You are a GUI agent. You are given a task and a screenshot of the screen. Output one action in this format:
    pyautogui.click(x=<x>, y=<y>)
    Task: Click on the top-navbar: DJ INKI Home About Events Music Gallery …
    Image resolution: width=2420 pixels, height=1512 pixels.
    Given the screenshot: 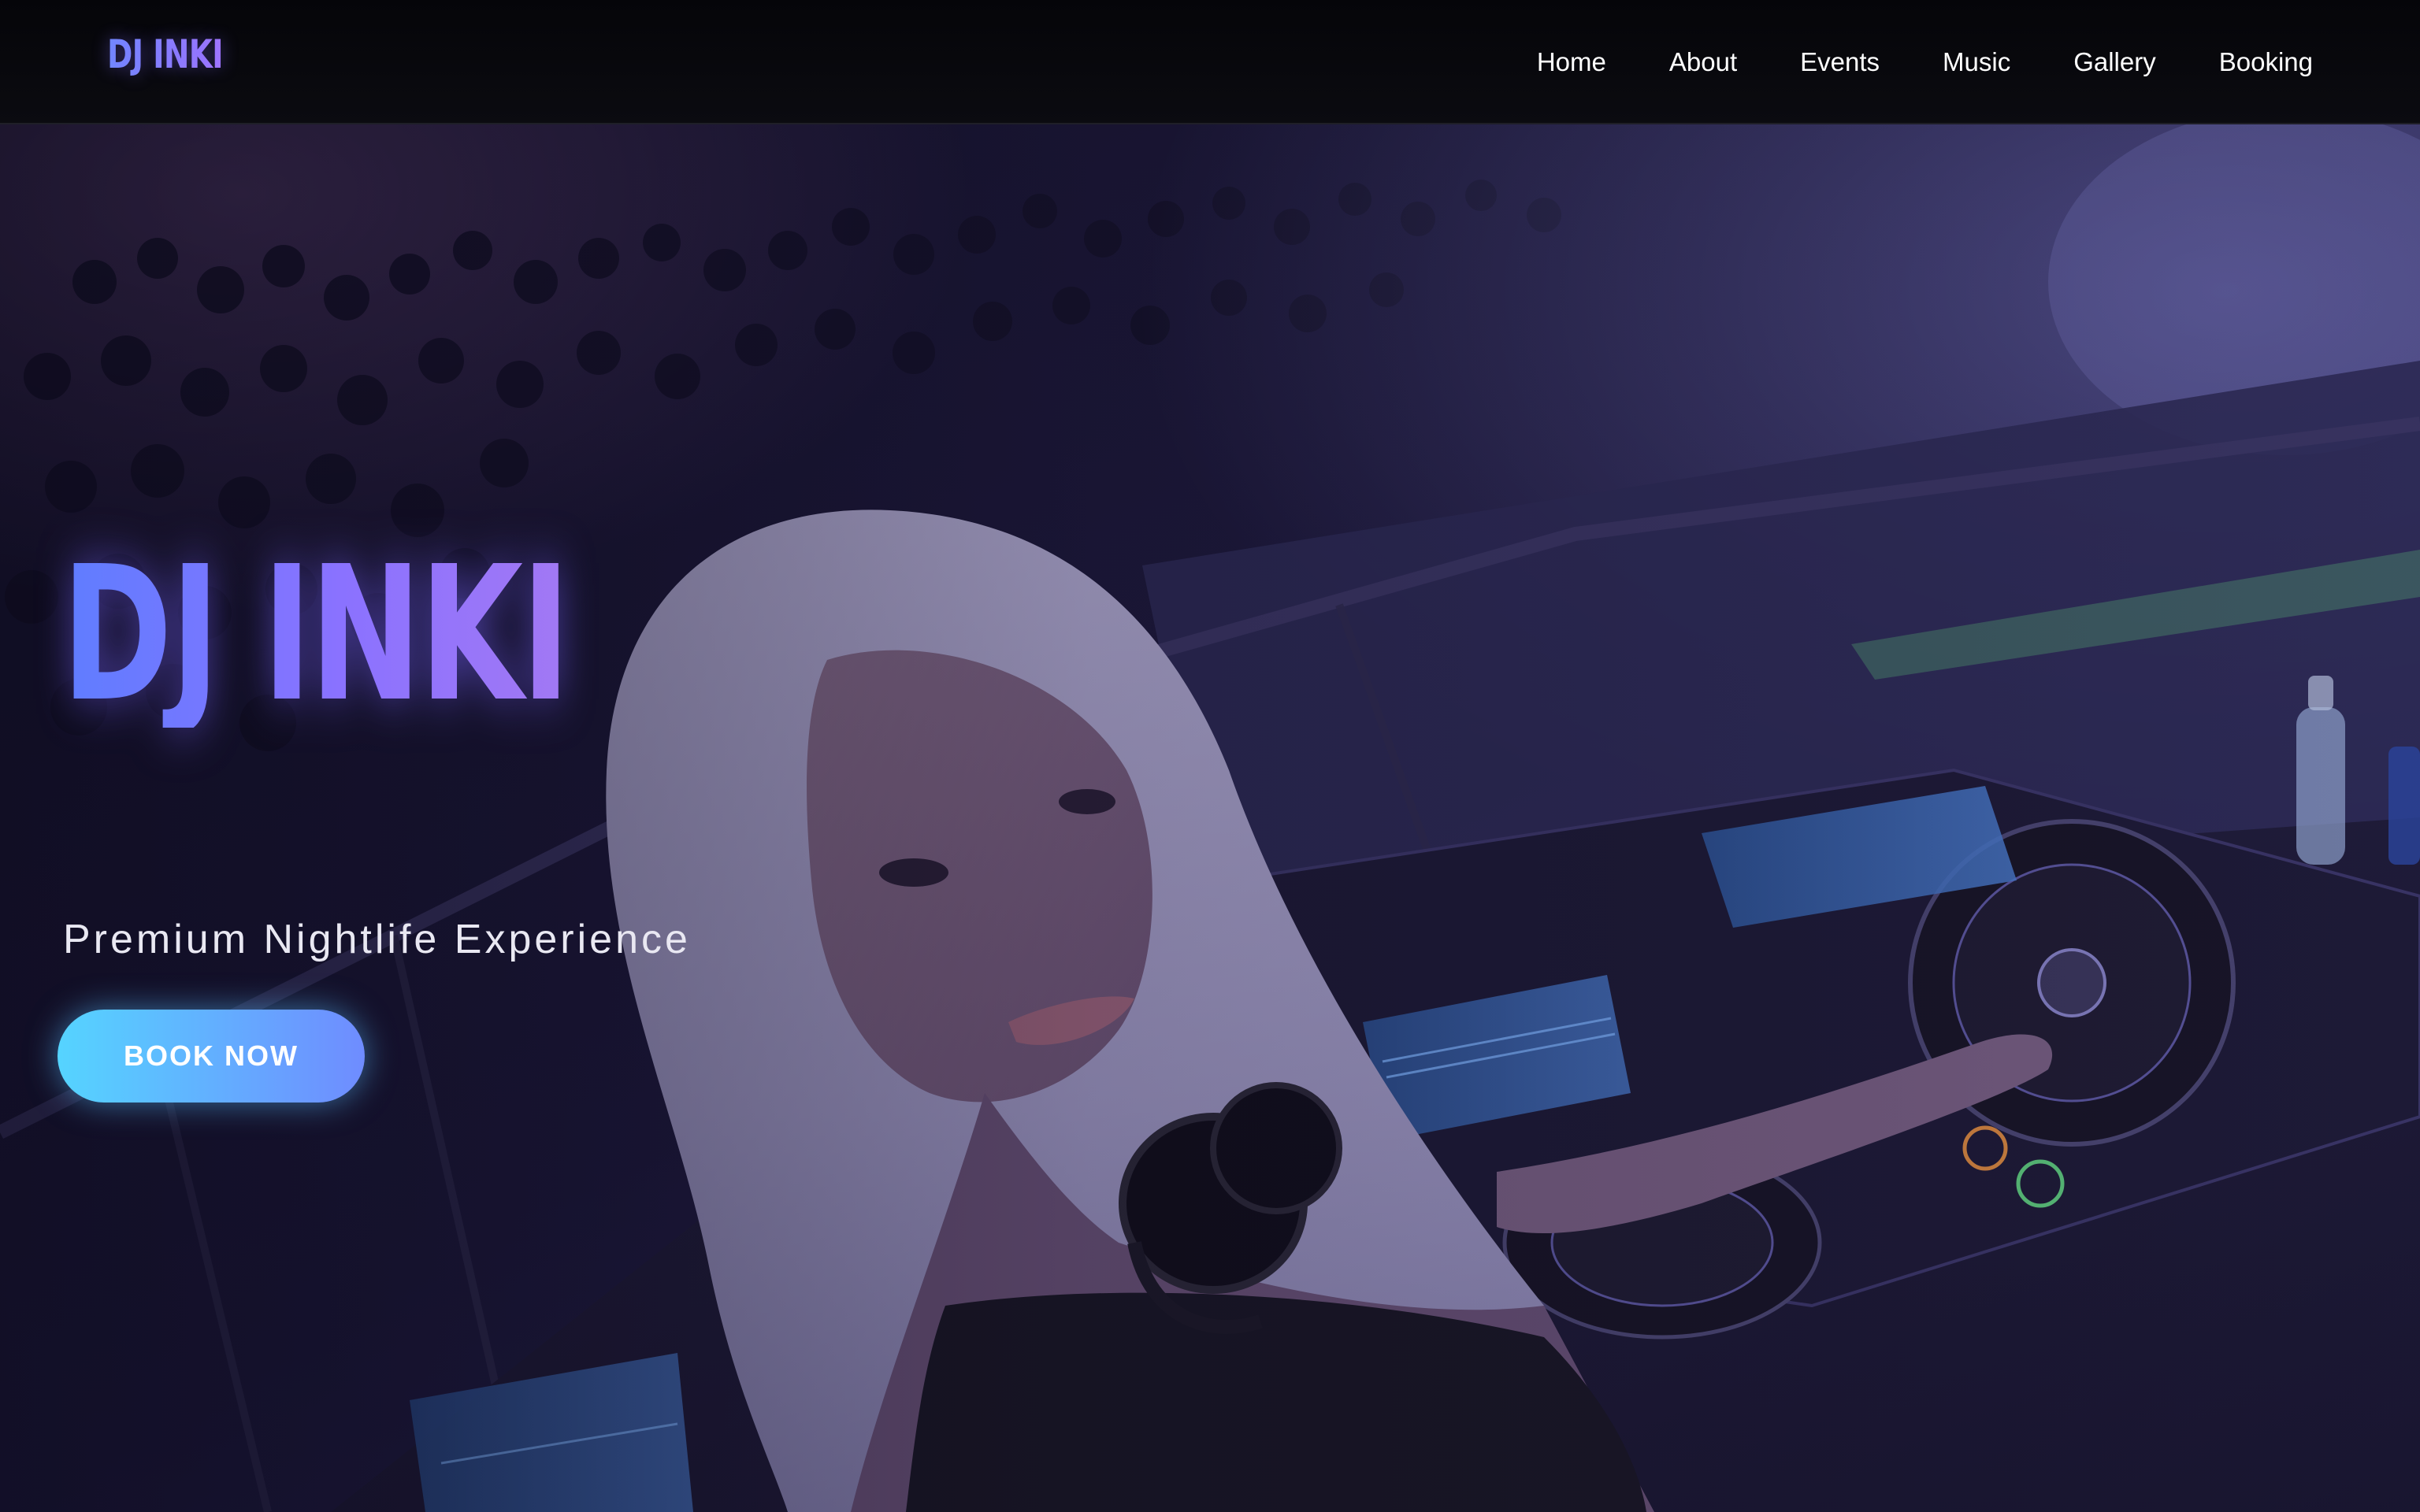 What is the action you would take?
    pyautogui.click(x=1210, y=62)
    